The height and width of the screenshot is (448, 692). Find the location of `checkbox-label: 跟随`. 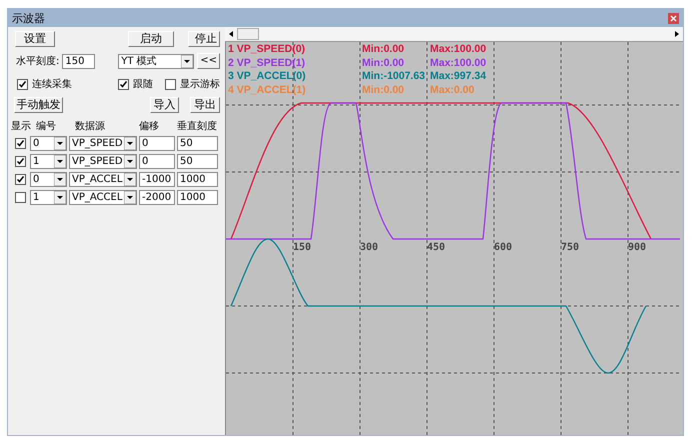

checkbox-label: 跟随 is located at coordinates (143, 84).